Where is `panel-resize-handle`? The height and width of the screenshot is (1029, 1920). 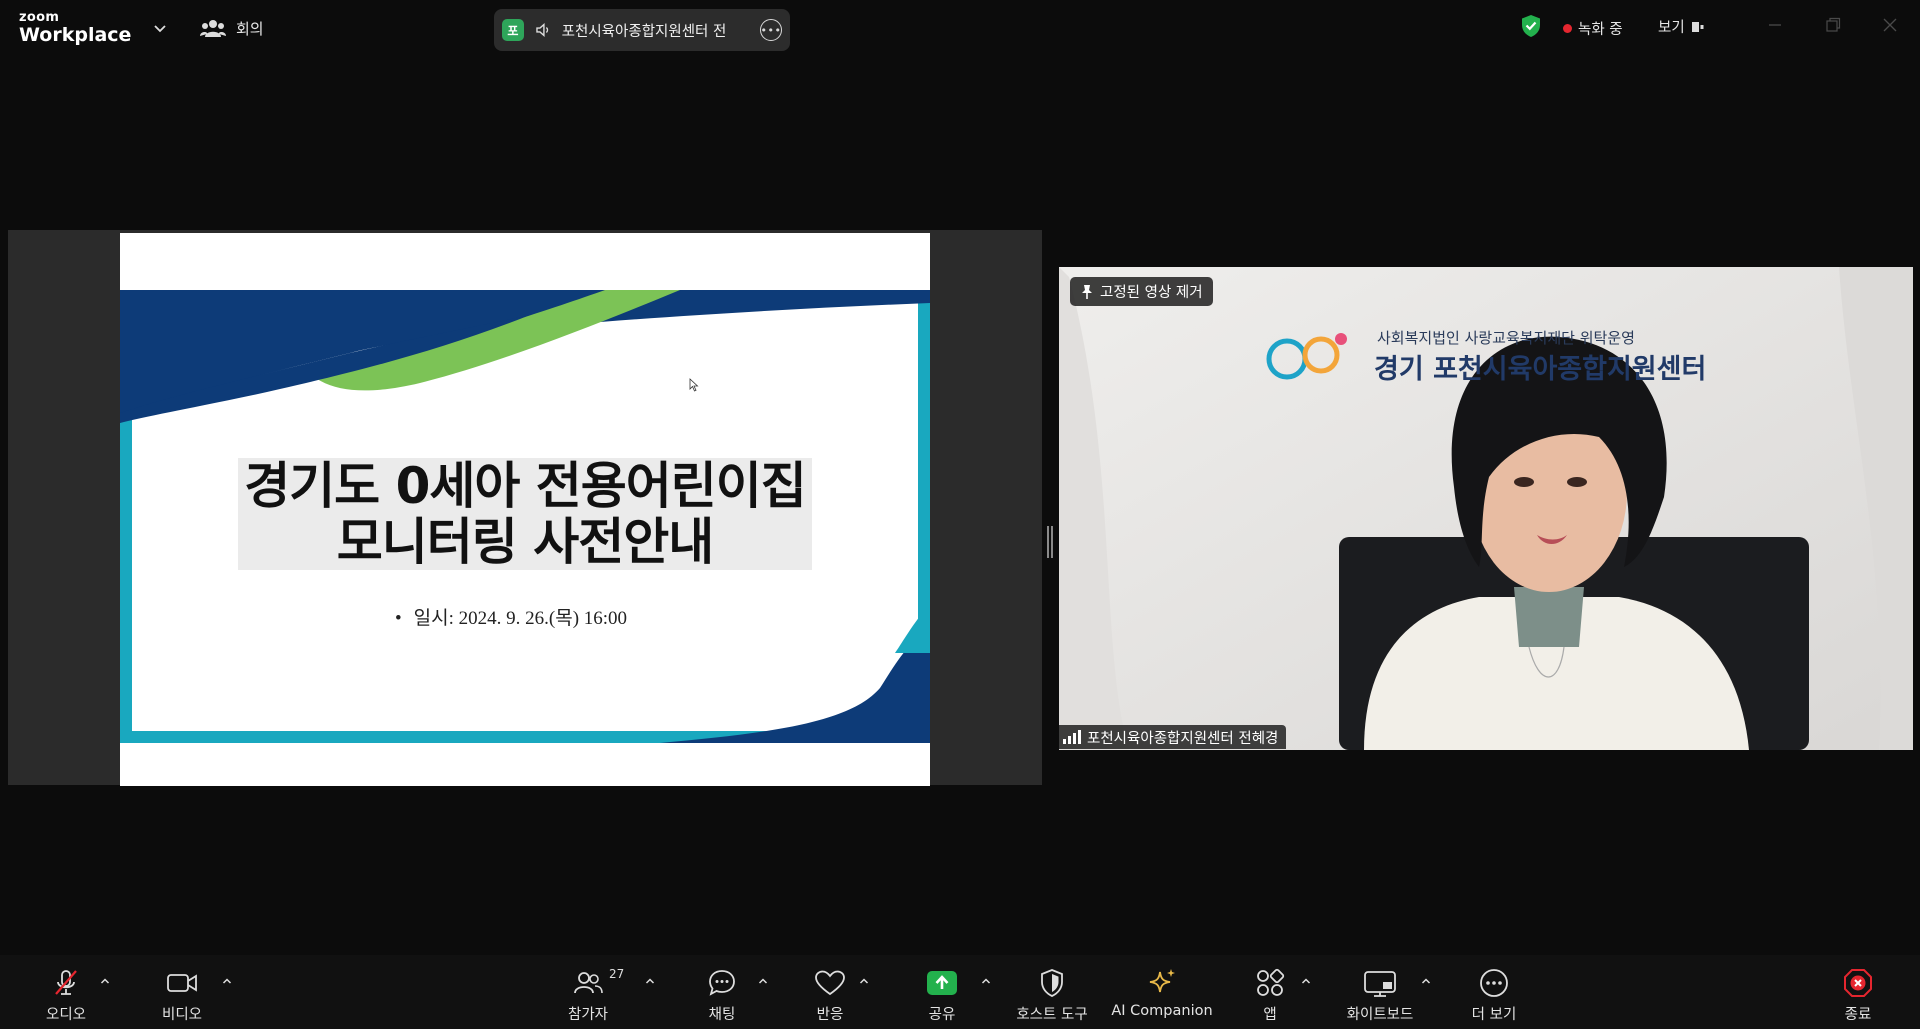
panel-resize-handle is located at coordinates (1050, 542).